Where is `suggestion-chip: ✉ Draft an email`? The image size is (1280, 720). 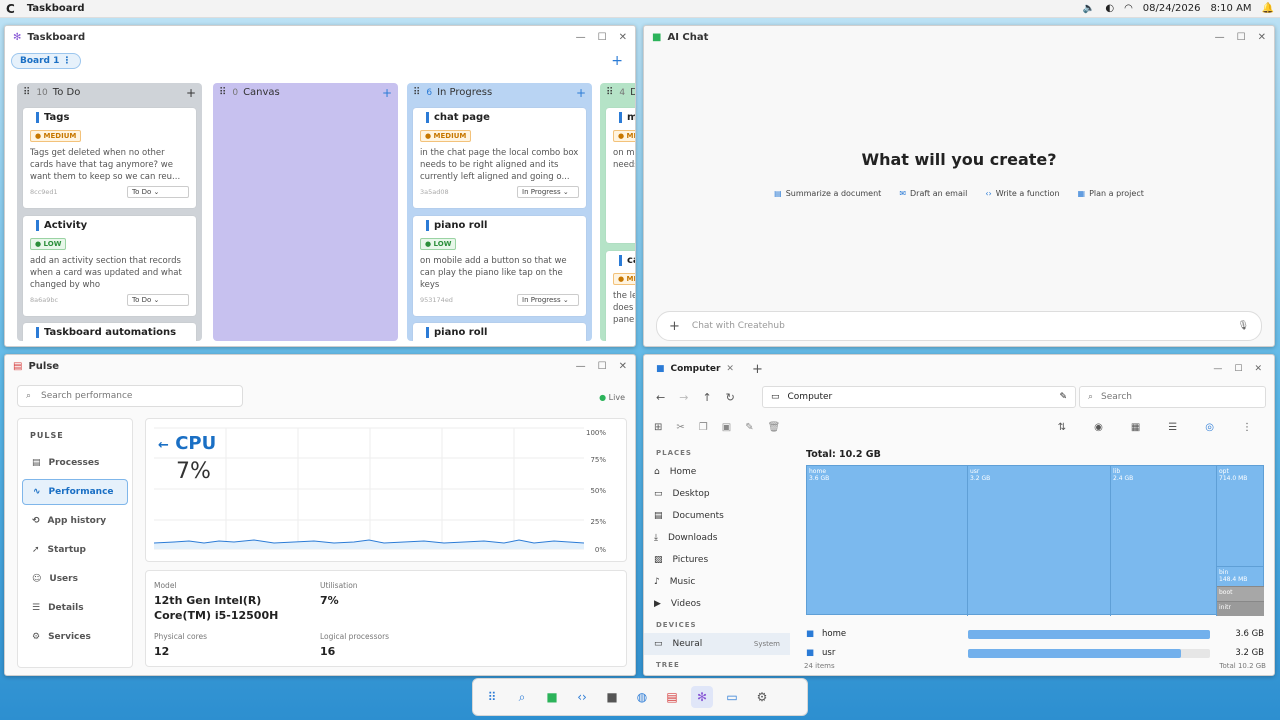 suggestion-chip: ✉ Draft an email is located at coordinates (933, 193).